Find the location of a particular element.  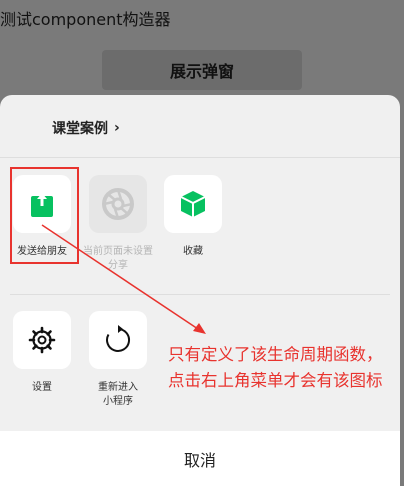

favorite-item: 收藏 is located at coordinates (193, 217).